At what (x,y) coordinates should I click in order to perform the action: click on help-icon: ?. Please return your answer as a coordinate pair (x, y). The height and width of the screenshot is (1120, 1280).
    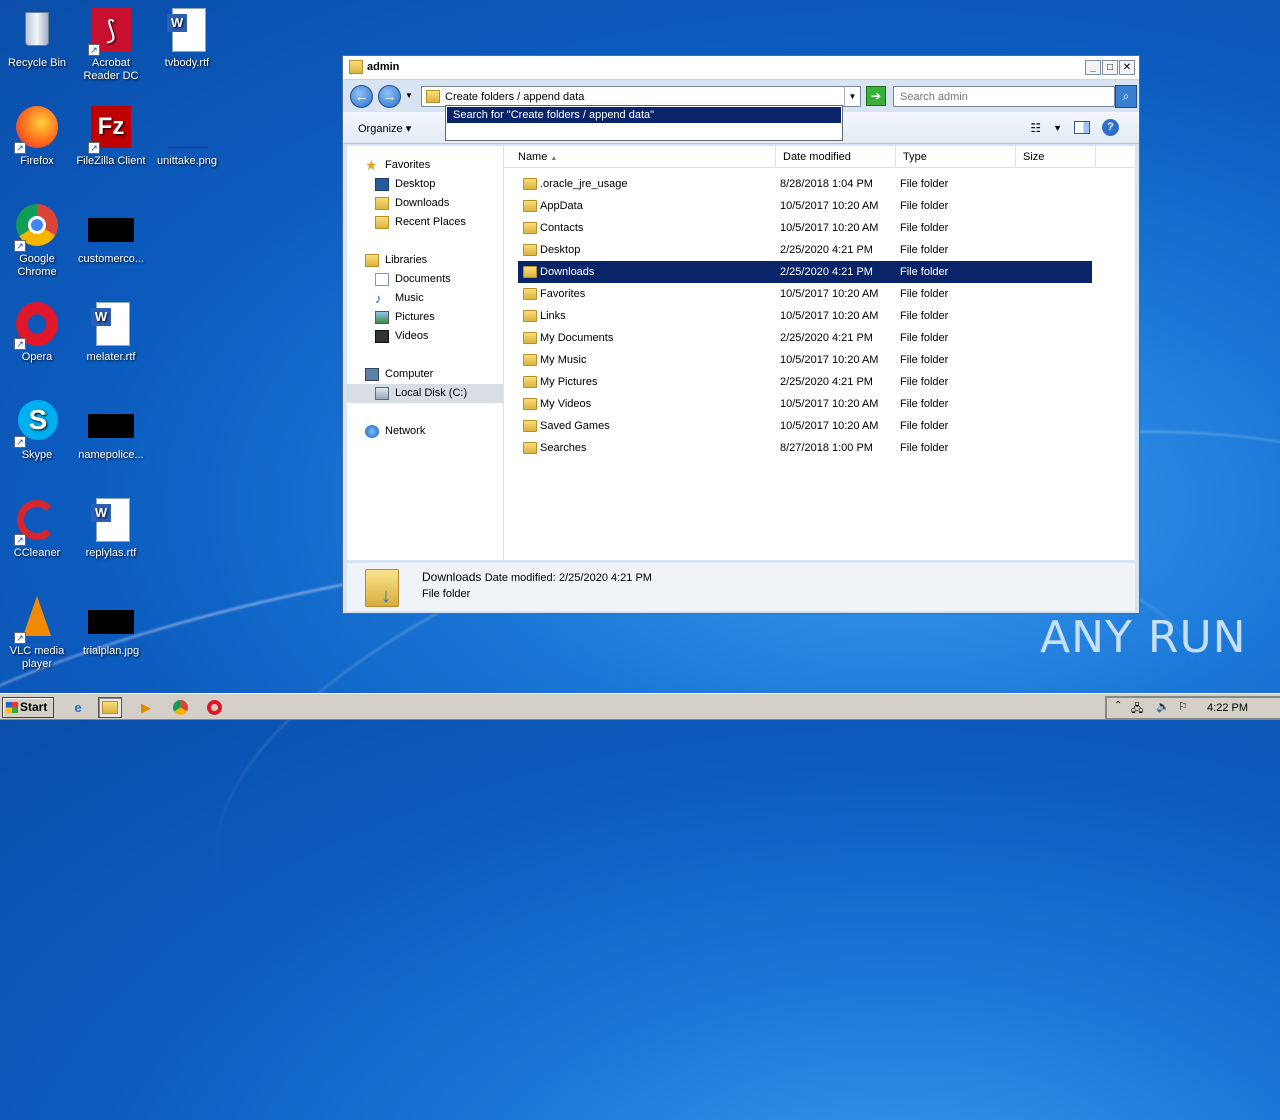
    Looking at the image, I should click on (1110, 127).